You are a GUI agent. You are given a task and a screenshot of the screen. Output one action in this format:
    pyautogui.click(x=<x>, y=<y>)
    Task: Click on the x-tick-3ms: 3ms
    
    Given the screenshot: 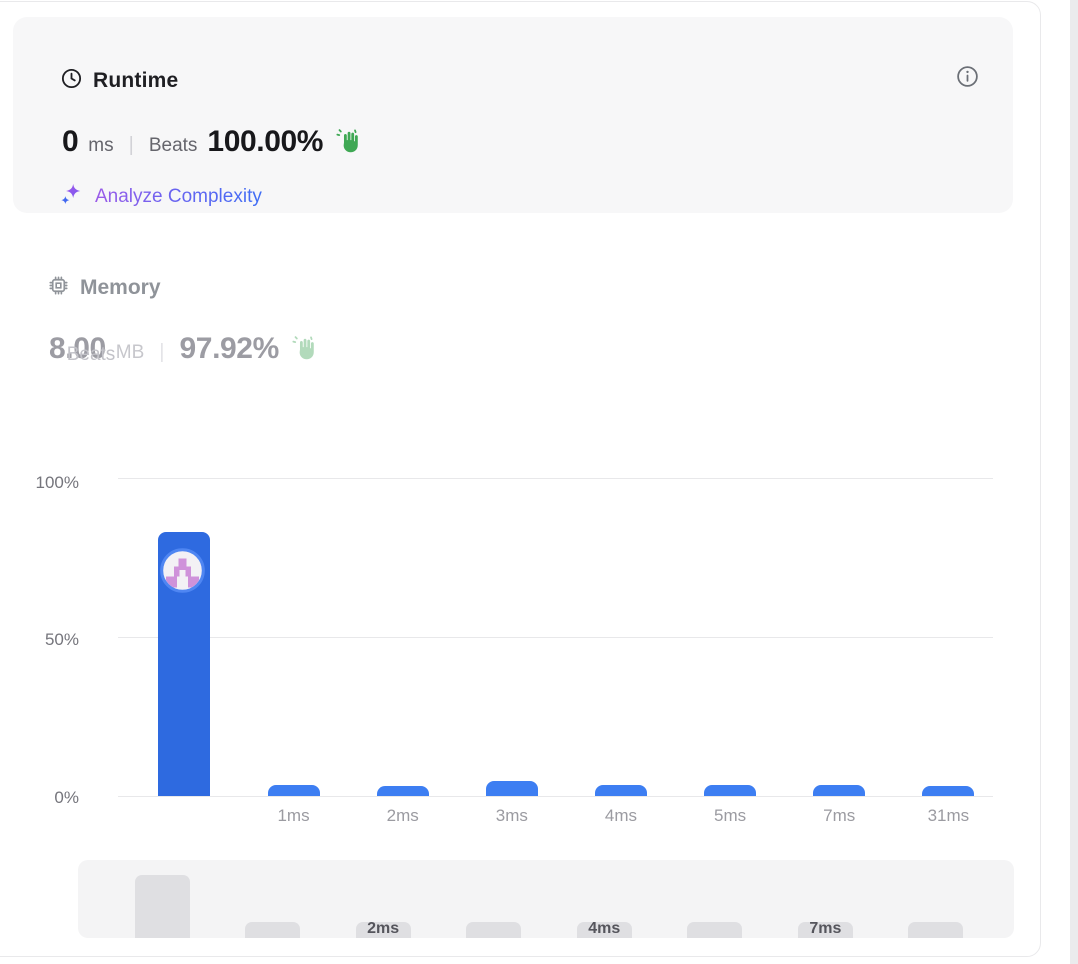 What is the action you would take?
    pyautogui.click(x=511, y=815)
    